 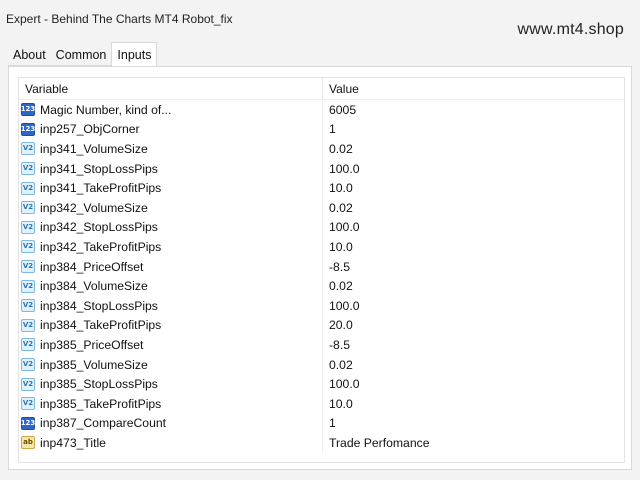 I want to click on table-row: V2 inp385_TakeProfitPips 10.0, so click(x=321, y=403).